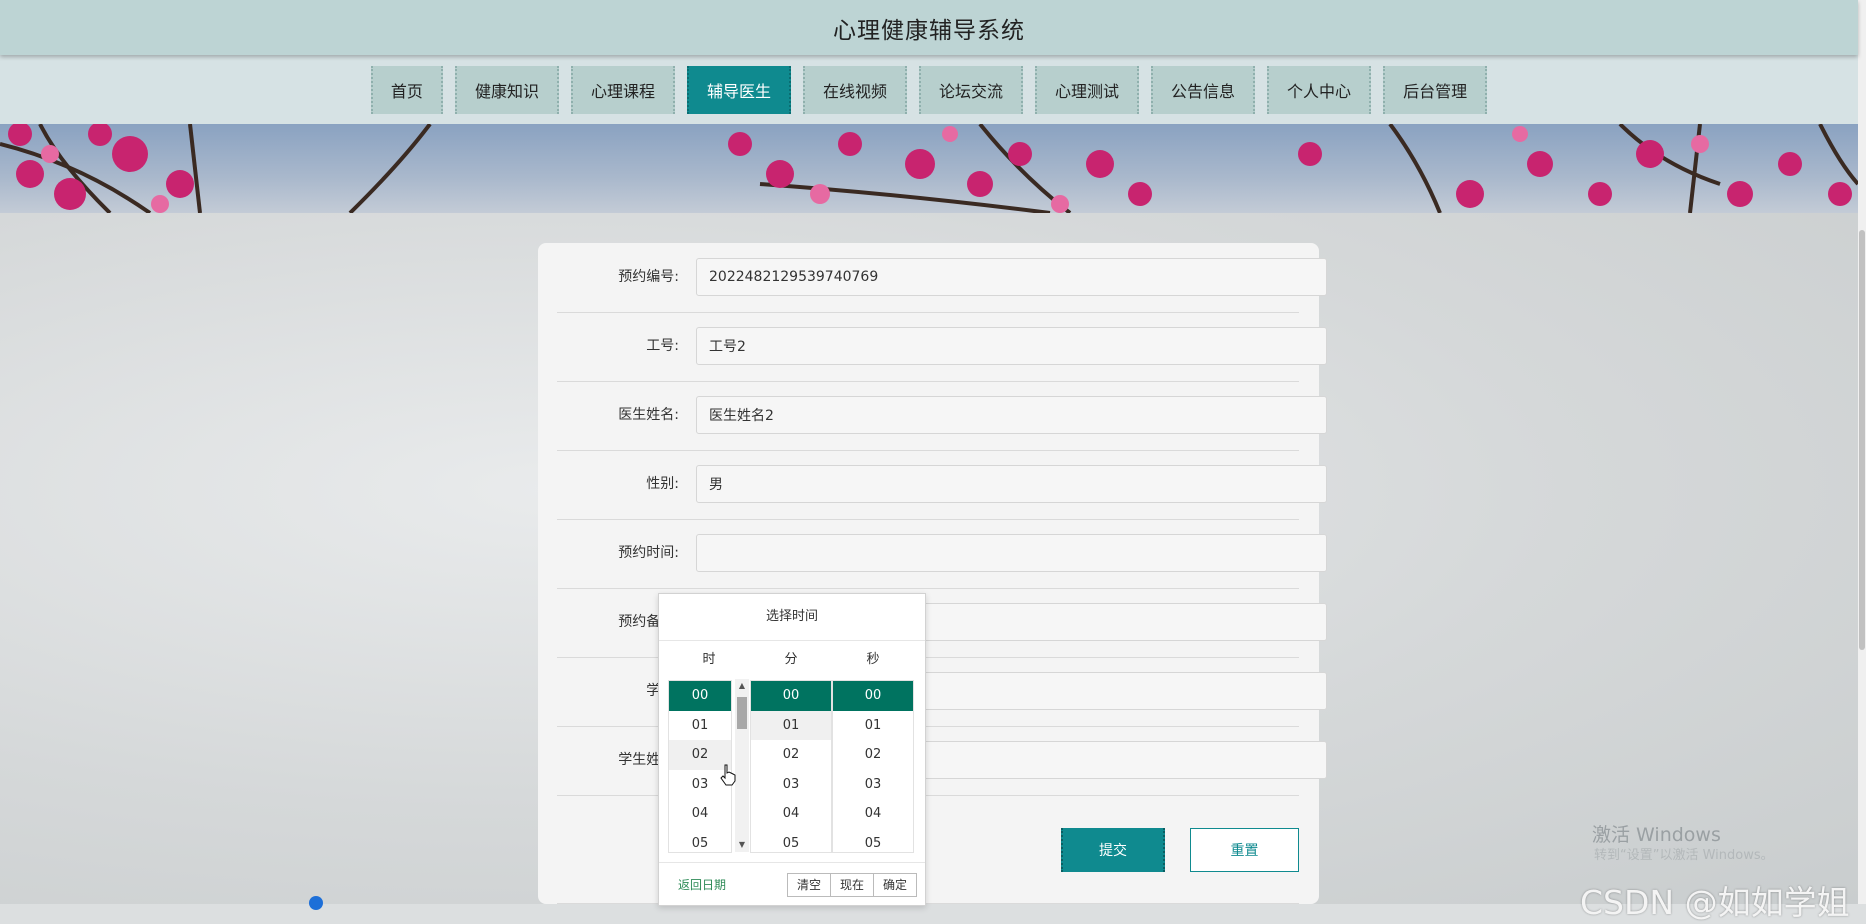  Describe the element at coordinates (622, 89) in the screenshot. I see `nav-item-courses: 心理课程` at that location.